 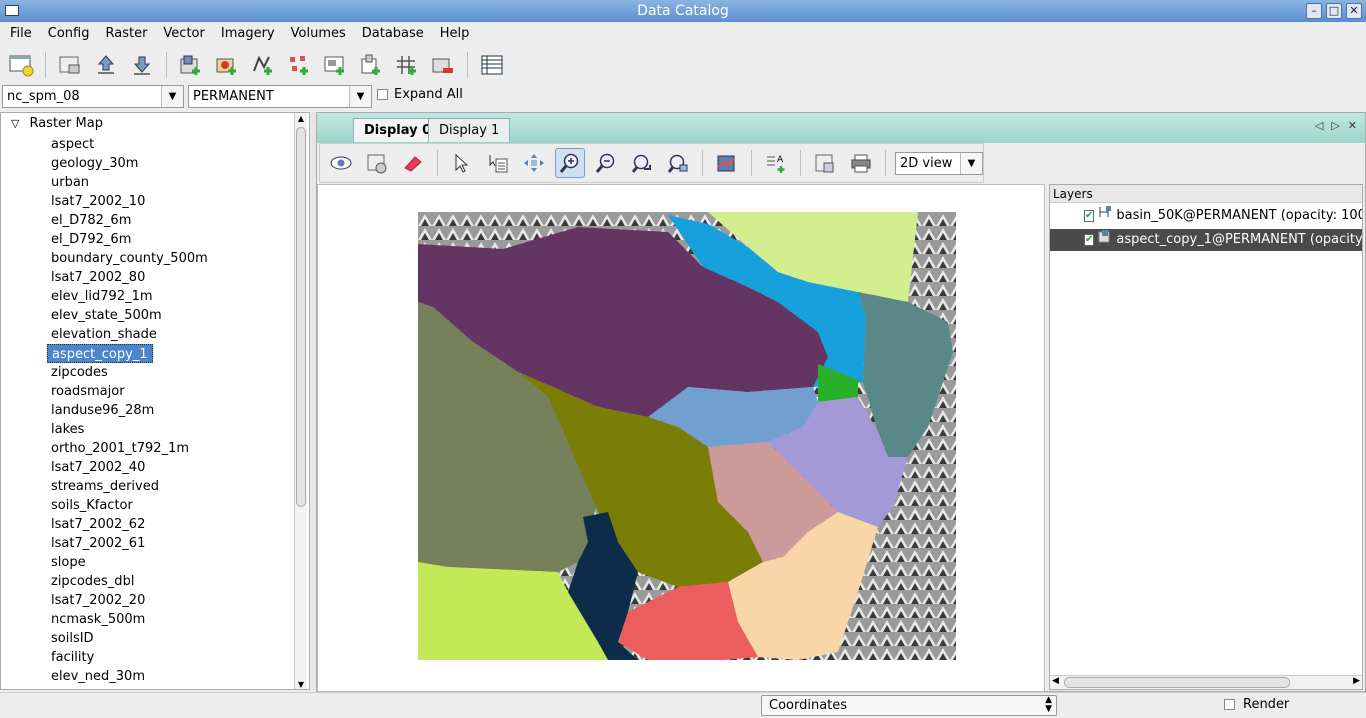 I want to click on tree-item: facility, so click(x=72, y=657).